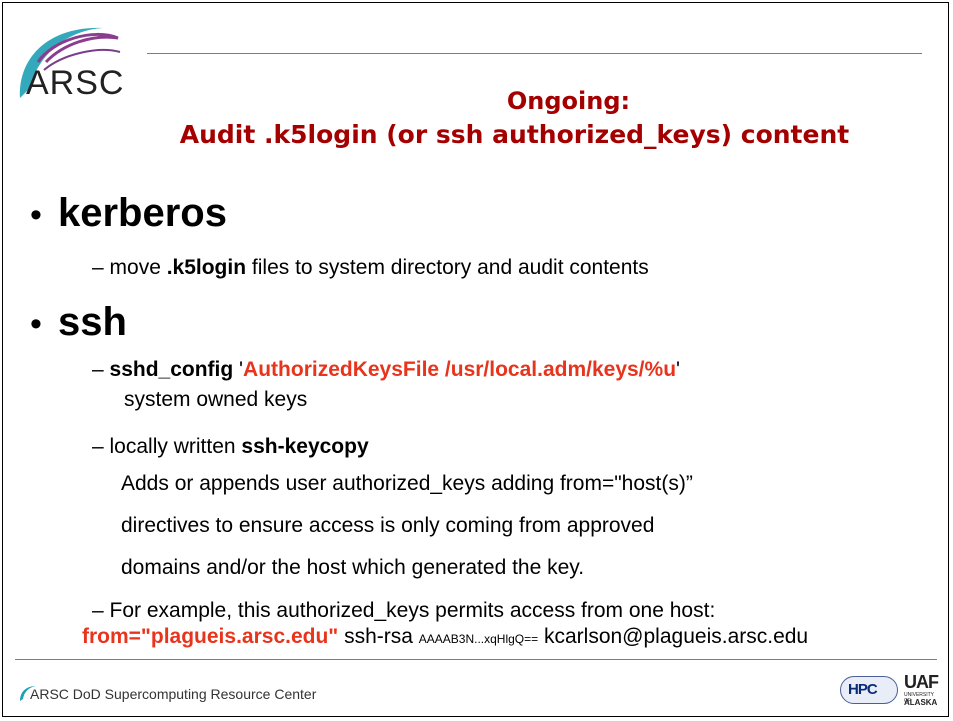 The image size is (953, 721). What do you see at coordinates (92, 322) in the screenshot?
I see `bullet-label: ssh` at bounding box center [92, 322].